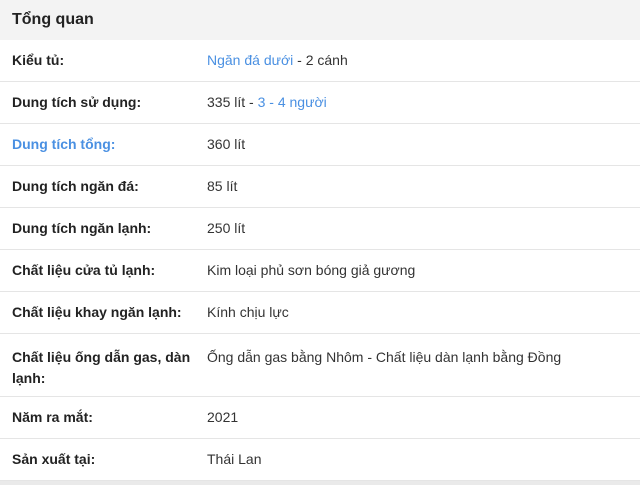 This screenshot has height=485, width=640. What do you see at coordinates (53, 19) in the screenshot?
I see `section-title: Tổng quan` at bounding box center [53, 19].